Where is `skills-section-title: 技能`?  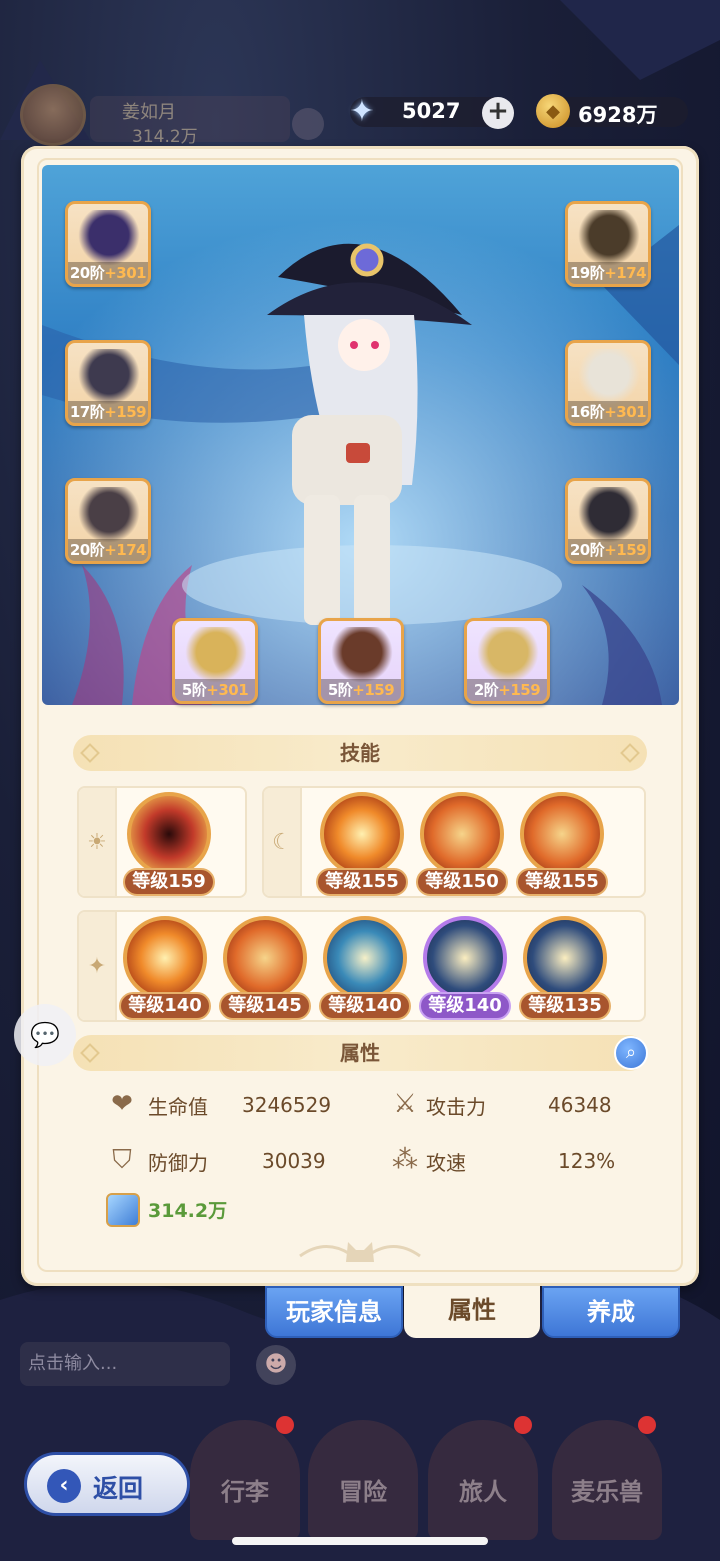 skills-section-title: 技能 is located at coordinates (360, 753).